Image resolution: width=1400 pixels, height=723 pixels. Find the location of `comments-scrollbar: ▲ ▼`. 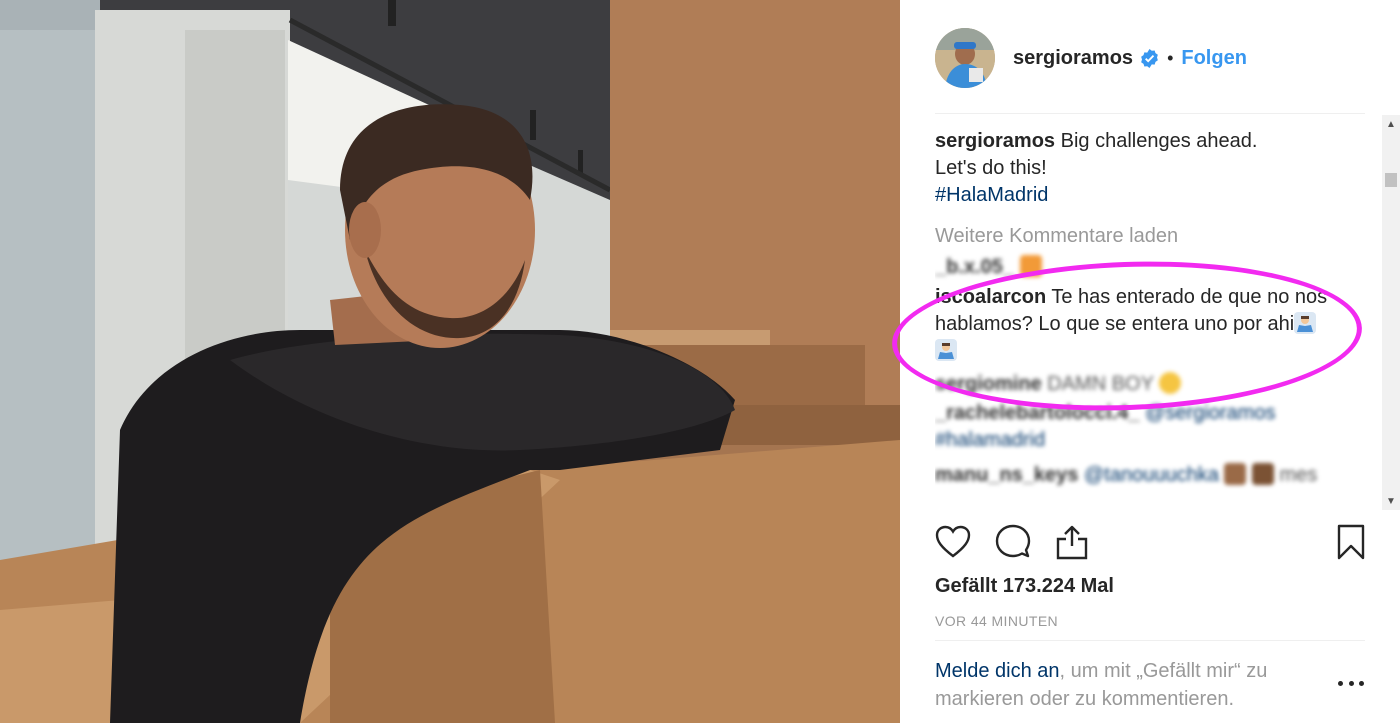

comments-scrollbar: ▲ ▼ is located at coordinates (1391, 312).